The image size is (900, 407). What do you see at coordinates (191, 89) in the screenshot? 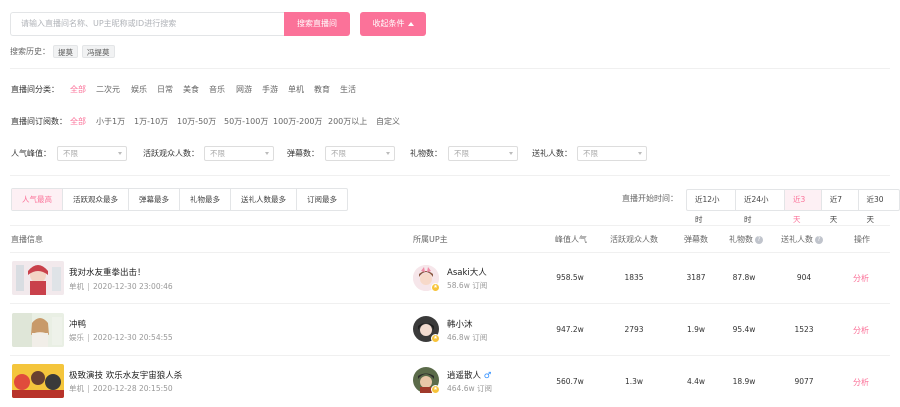
I see `category-option: 美食` at bounding box center [191, 89].